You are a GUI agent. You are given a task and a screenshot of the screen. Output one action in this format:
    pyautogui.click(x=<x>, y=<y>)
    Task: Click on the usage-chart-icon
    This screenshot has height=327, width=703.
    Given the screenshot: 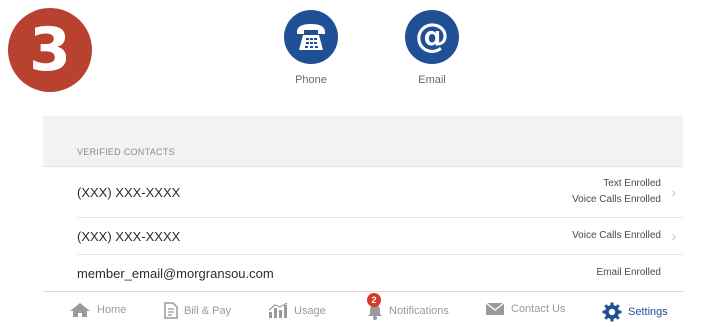 What is the action you would take?
    pyautogui.click(x=278, y=310)
    